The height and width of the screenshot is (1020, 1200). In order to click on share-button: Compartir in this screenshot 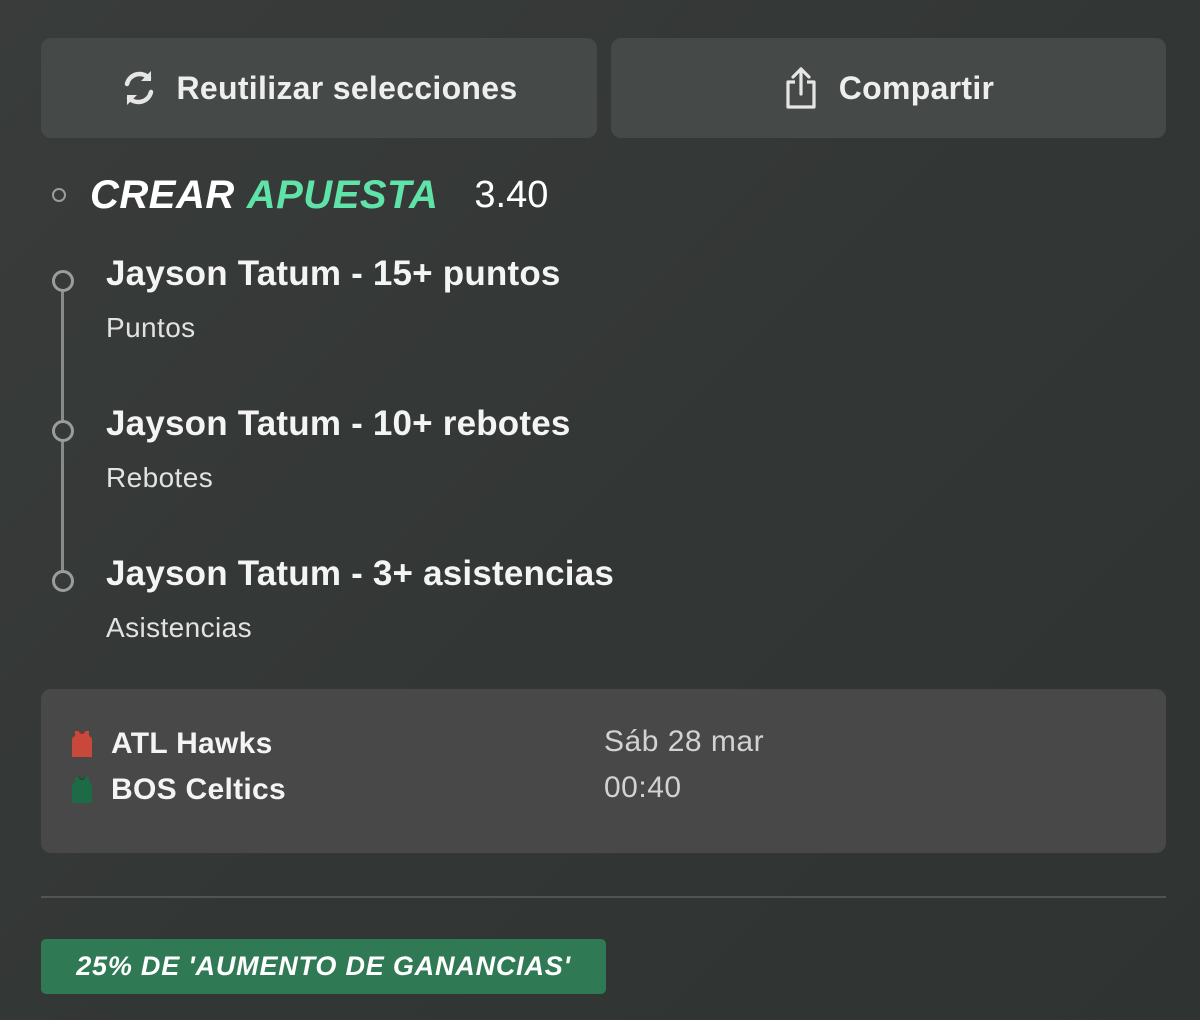, I will do `click(888, 88)`.